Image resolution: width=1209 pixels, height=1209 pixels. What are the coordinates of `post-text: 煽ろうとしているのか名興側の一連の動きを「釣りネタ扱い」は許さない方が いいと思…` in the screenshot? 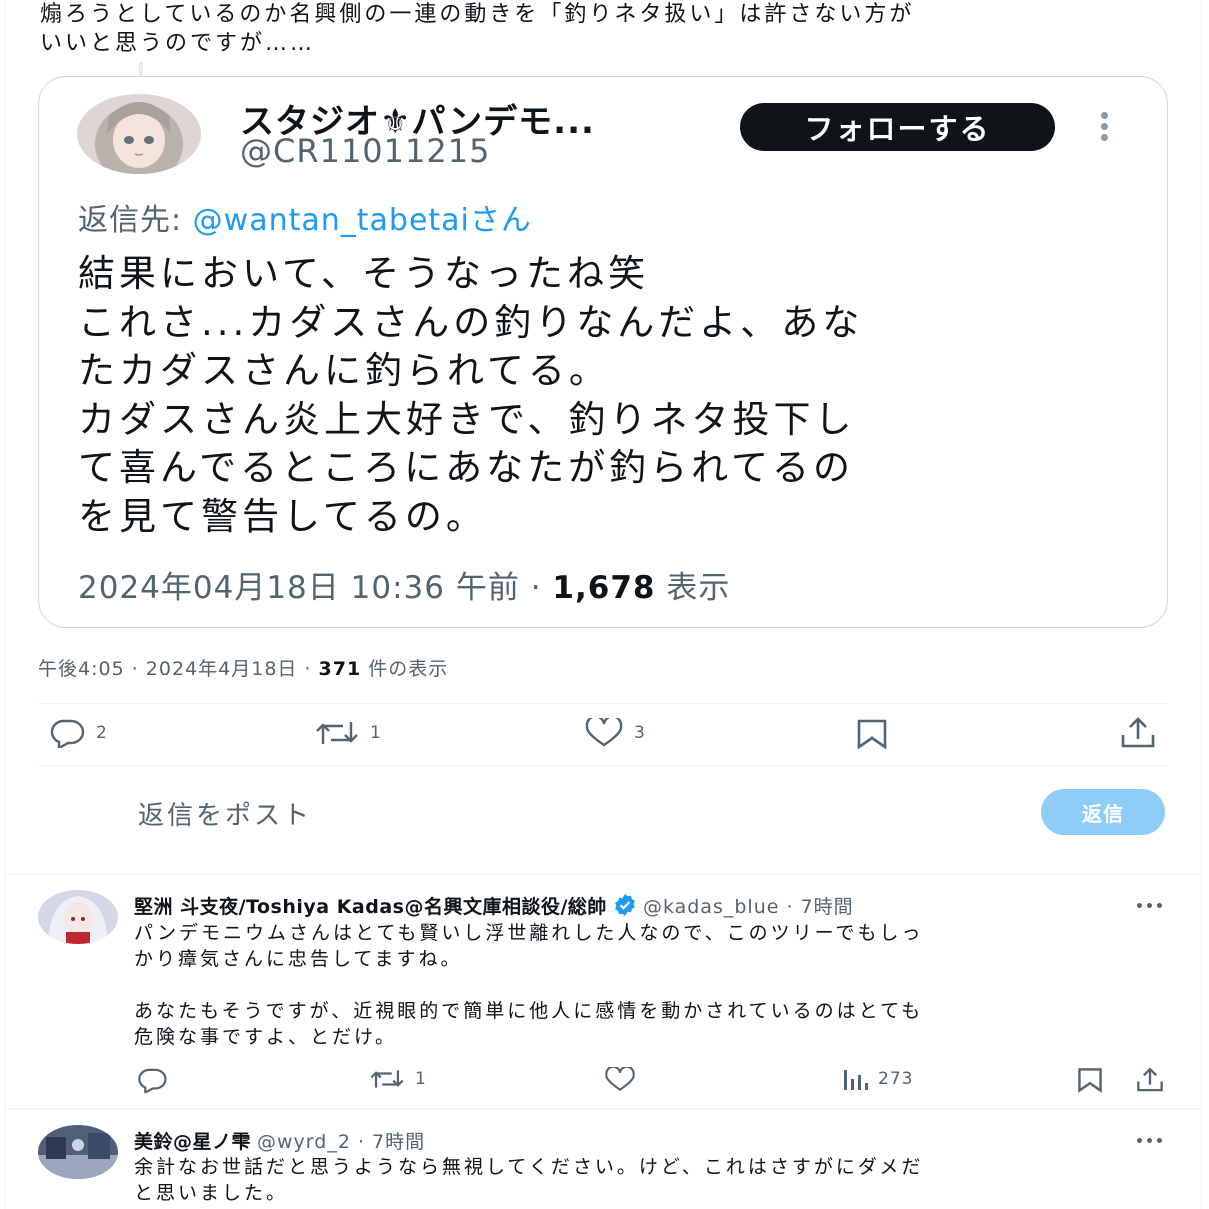 It's located at (605, 29).